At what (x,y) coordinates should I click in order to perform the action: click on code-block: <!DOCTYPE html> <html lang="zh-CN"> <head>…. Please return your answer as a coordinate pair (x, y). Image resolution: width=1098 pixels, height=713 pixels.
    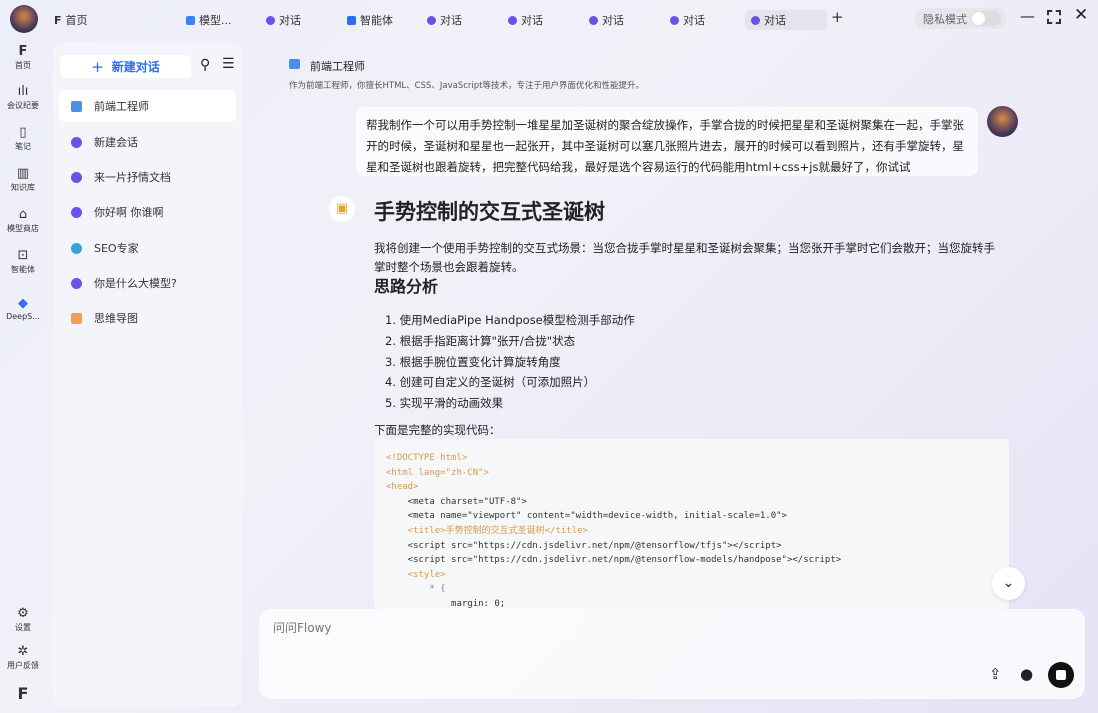
    Looking at the image, I should click on (691, 524).